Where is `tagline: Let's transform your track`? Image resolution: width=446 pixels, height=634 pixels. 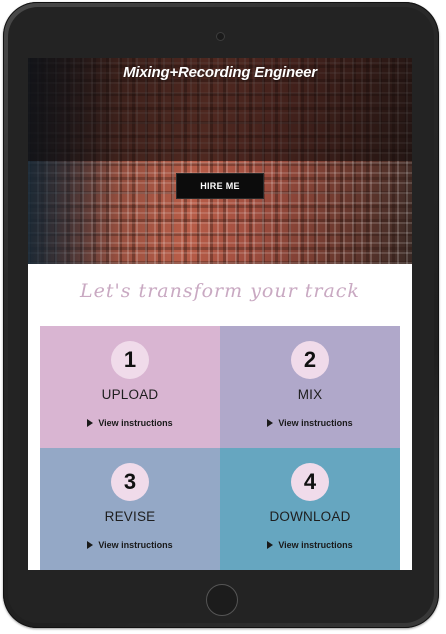
tagline: Let's transform your track is located at coordinates (220, 291).